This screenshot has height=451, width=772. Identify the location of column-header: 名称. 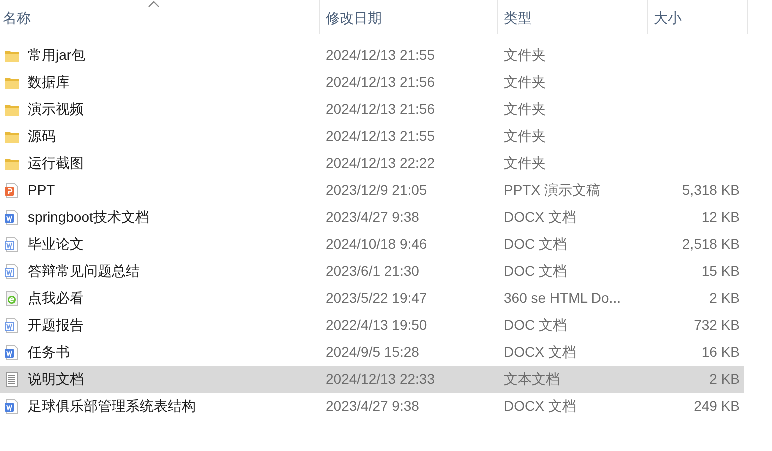
(160, 17).